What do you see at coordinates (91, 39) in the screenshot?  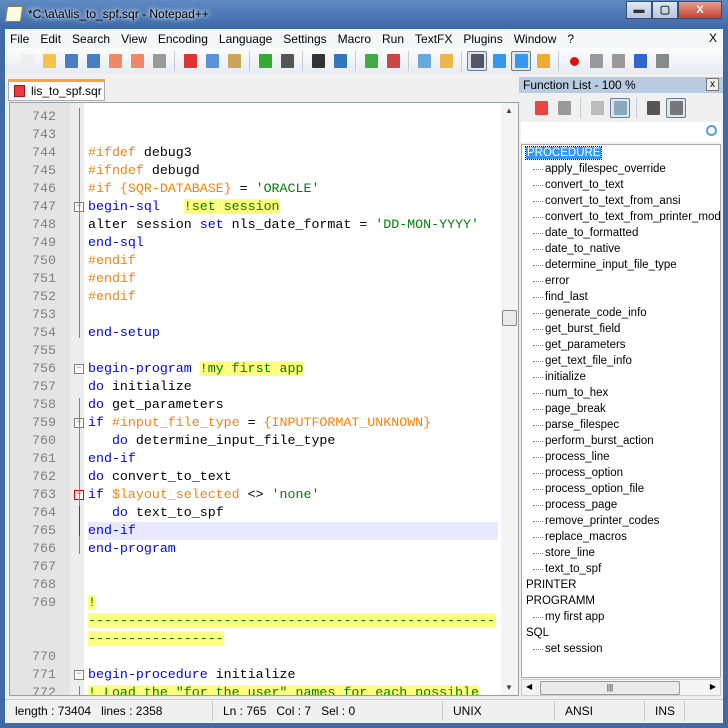 I see `menu-search: Search` at bounding box center [91, 39].